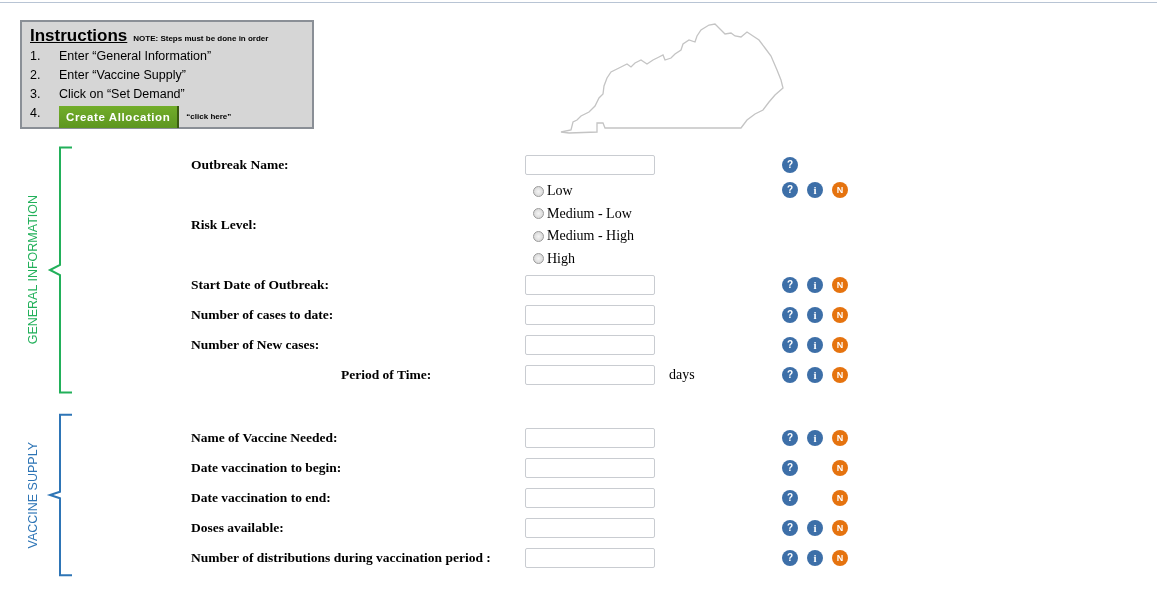 The width and height of the screenshot is (1157, 612). I want to click on unit-label: days, so click(682, 374).